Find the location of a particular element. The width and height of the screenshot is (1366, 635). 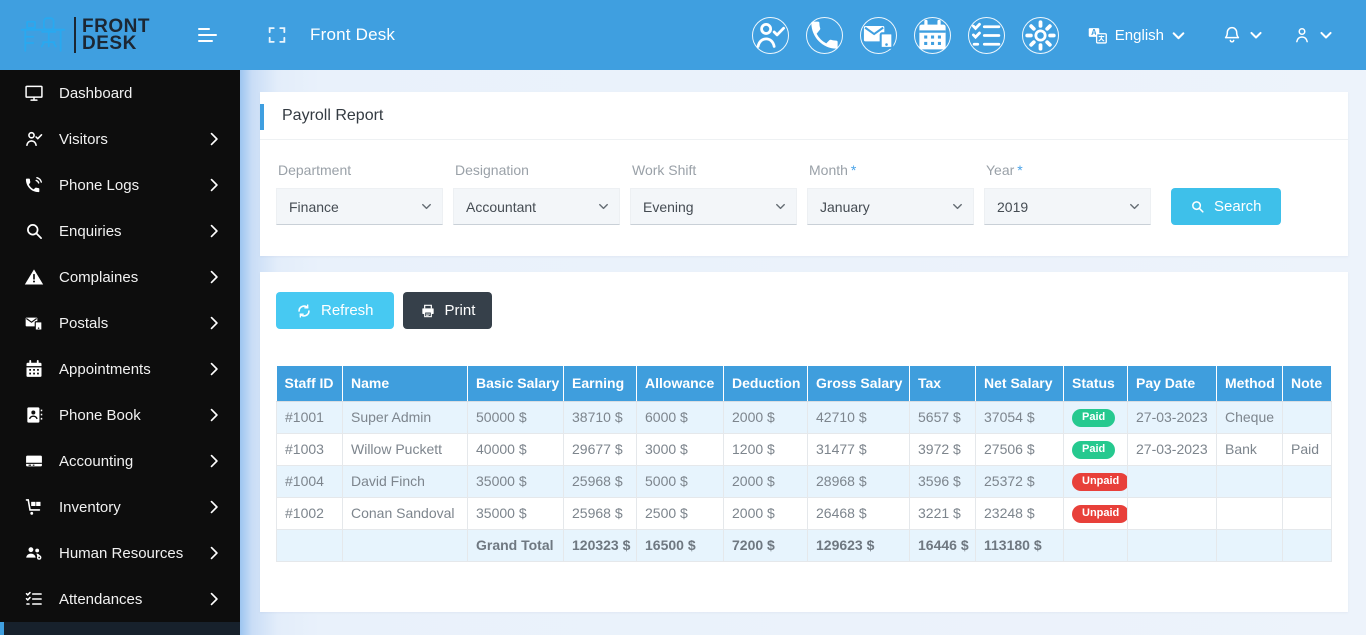

print-button: Print is located at coordinates (447, 310).